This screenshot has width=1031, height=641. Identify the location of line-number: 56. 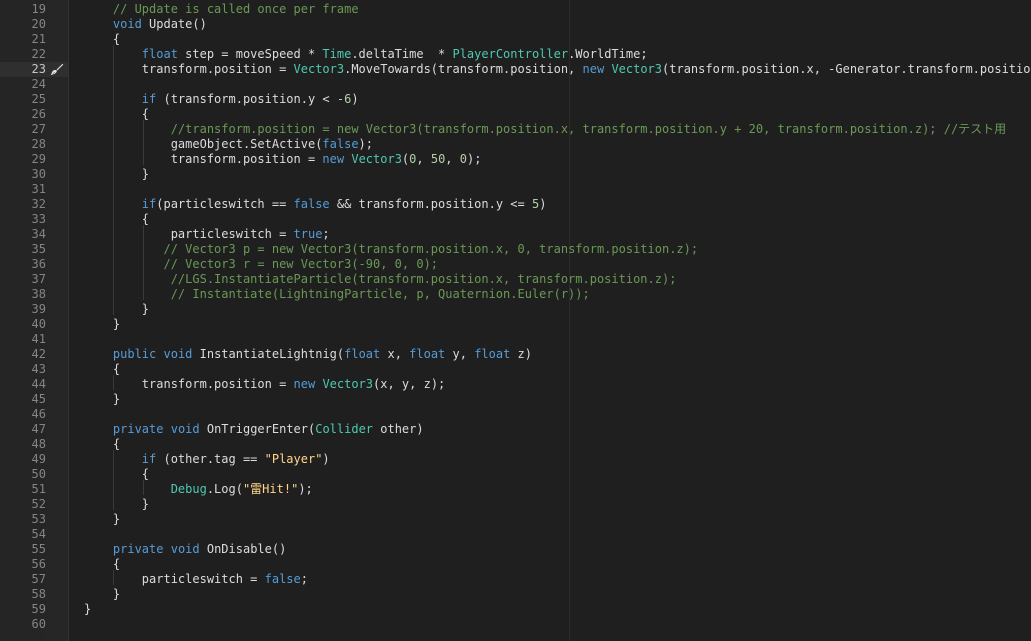
(38, 564).